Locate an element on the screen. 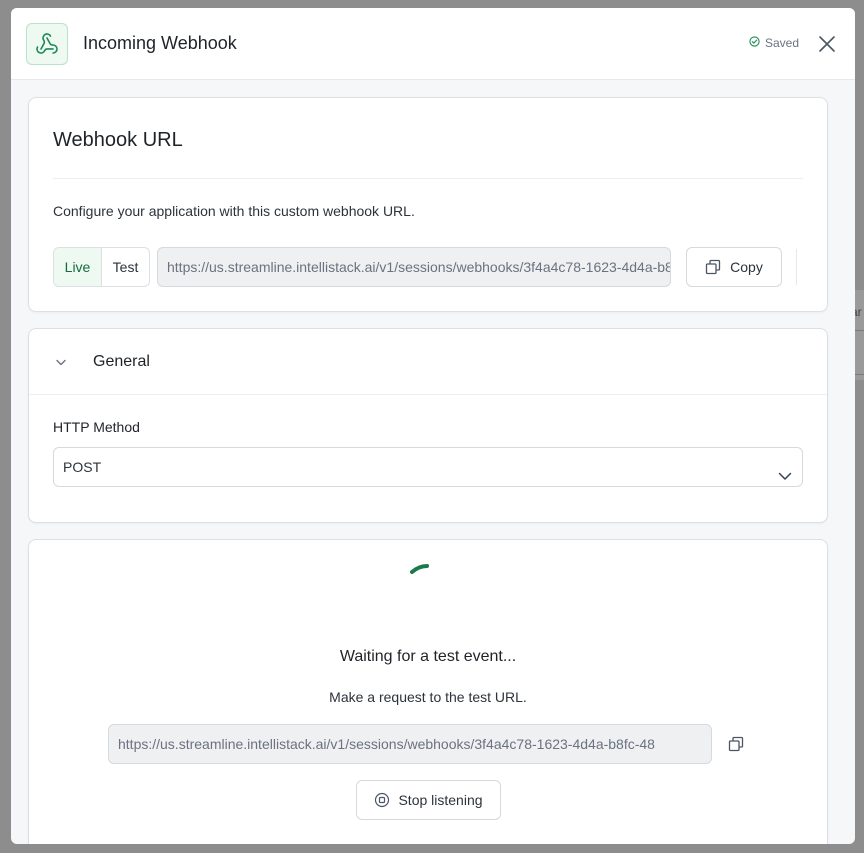 This screenshot has width=864, height=853. stop-listening-label: Stop listening is located at coordinates (440, 800).